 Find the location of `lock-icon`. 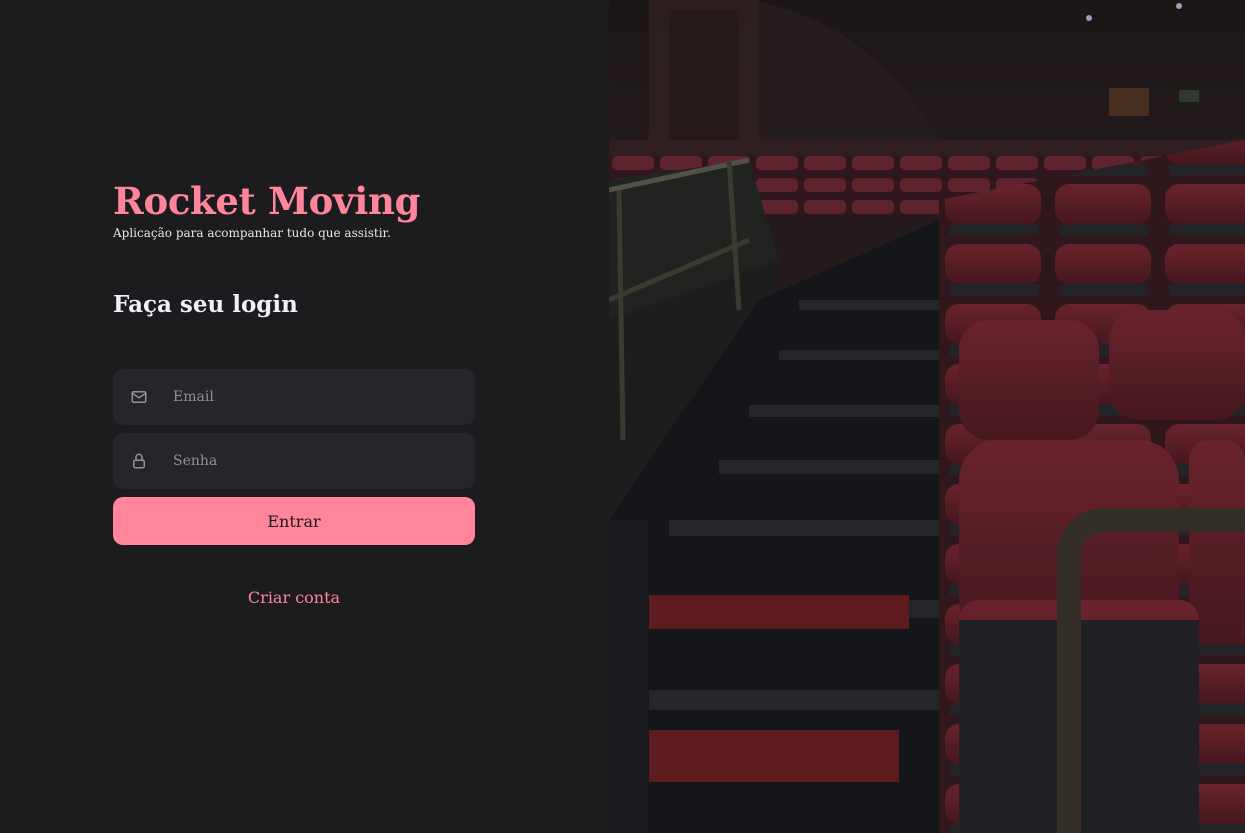

lock-icon is located at coordinates (139, 461).